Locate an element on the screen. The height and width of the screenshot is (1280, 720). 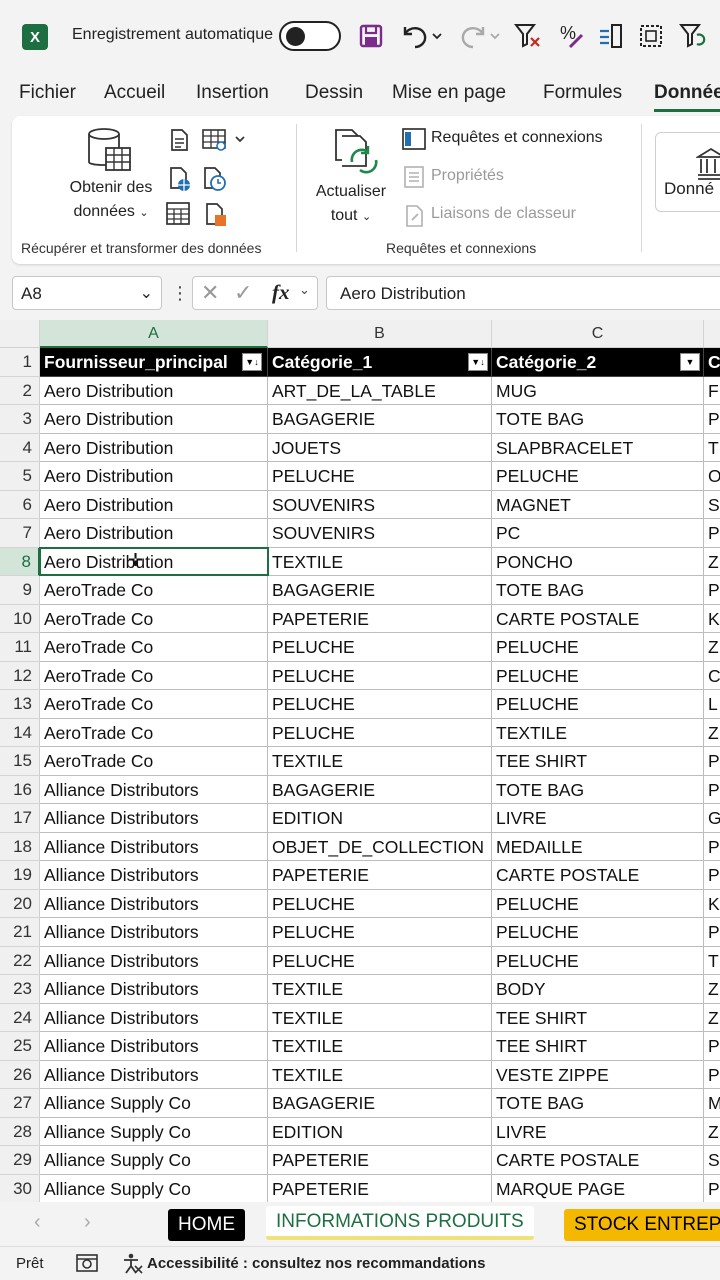
autosave-toggle is located at coordinates (310, 36).